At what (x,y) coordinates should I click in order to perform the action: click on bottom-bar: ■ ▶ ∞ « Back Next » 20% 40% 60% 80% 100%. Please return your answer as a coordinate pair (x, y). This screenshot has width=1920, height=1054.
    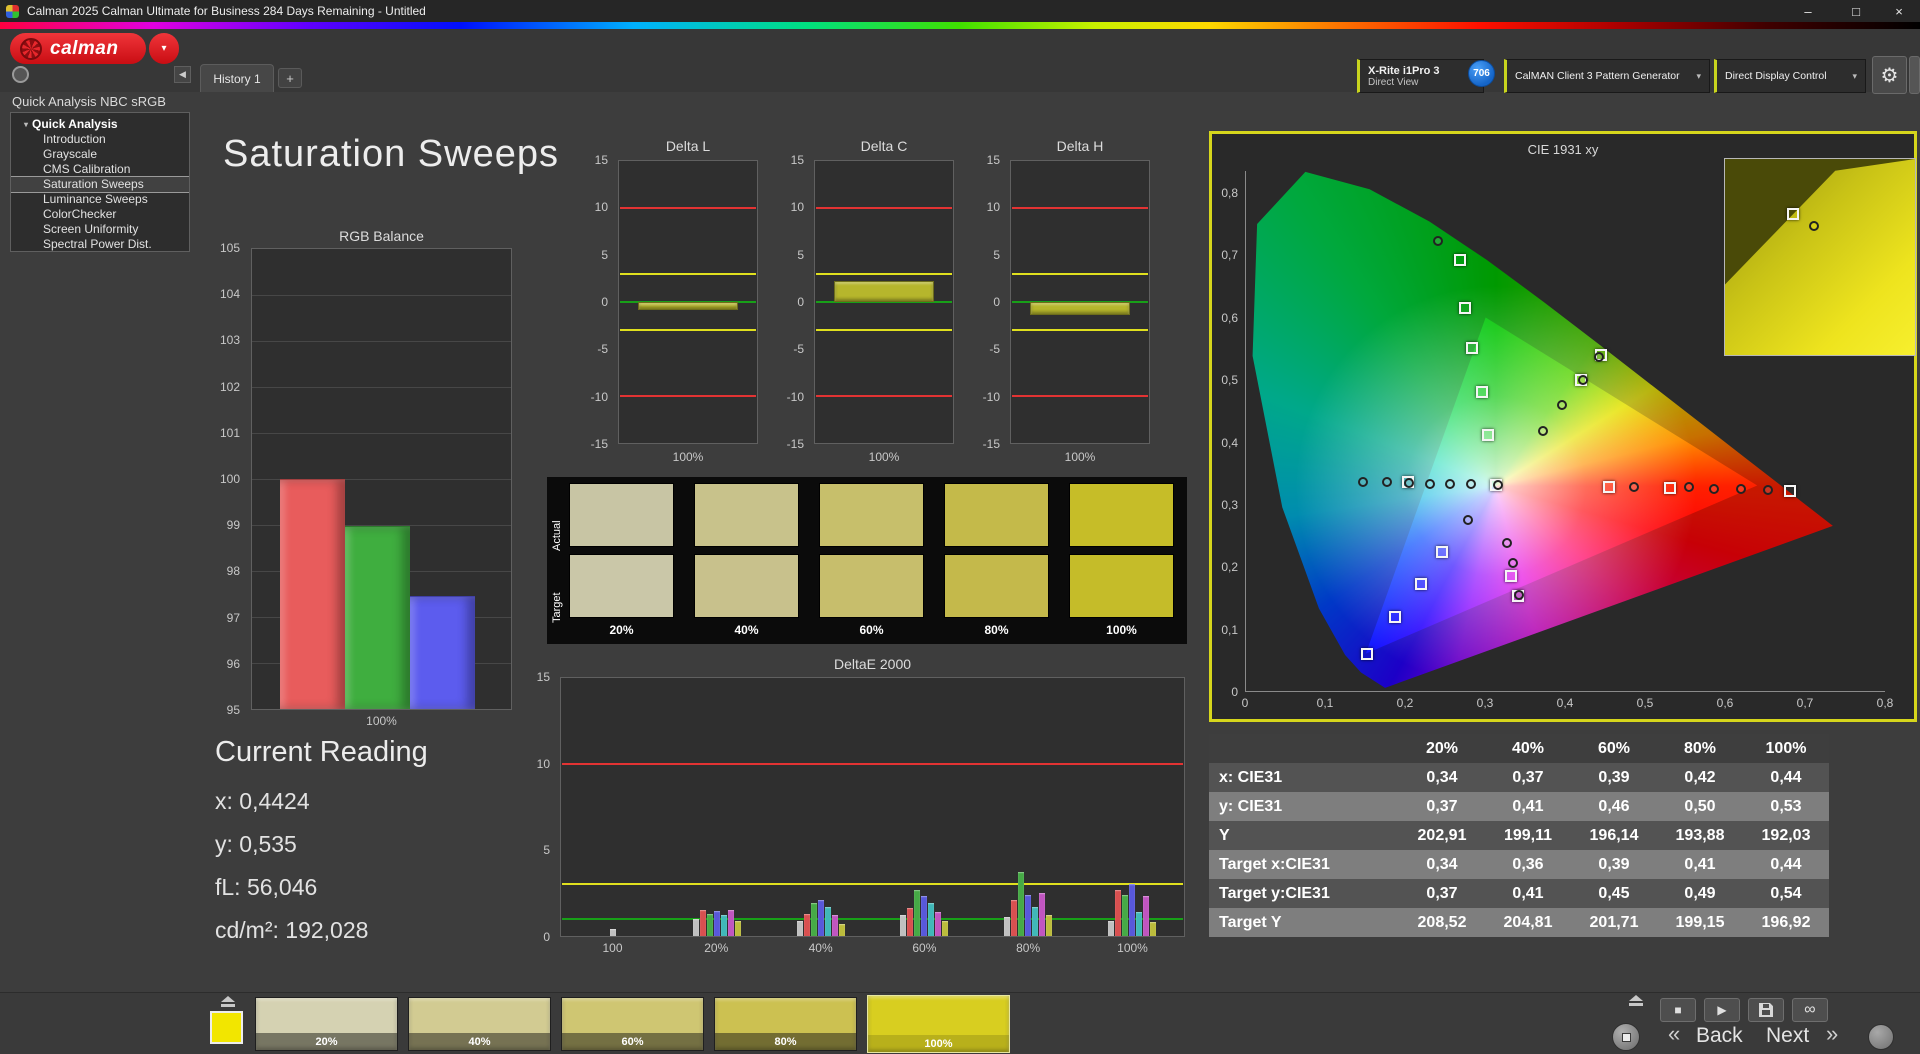
    Looking at the image, I should click on (960, 1023).